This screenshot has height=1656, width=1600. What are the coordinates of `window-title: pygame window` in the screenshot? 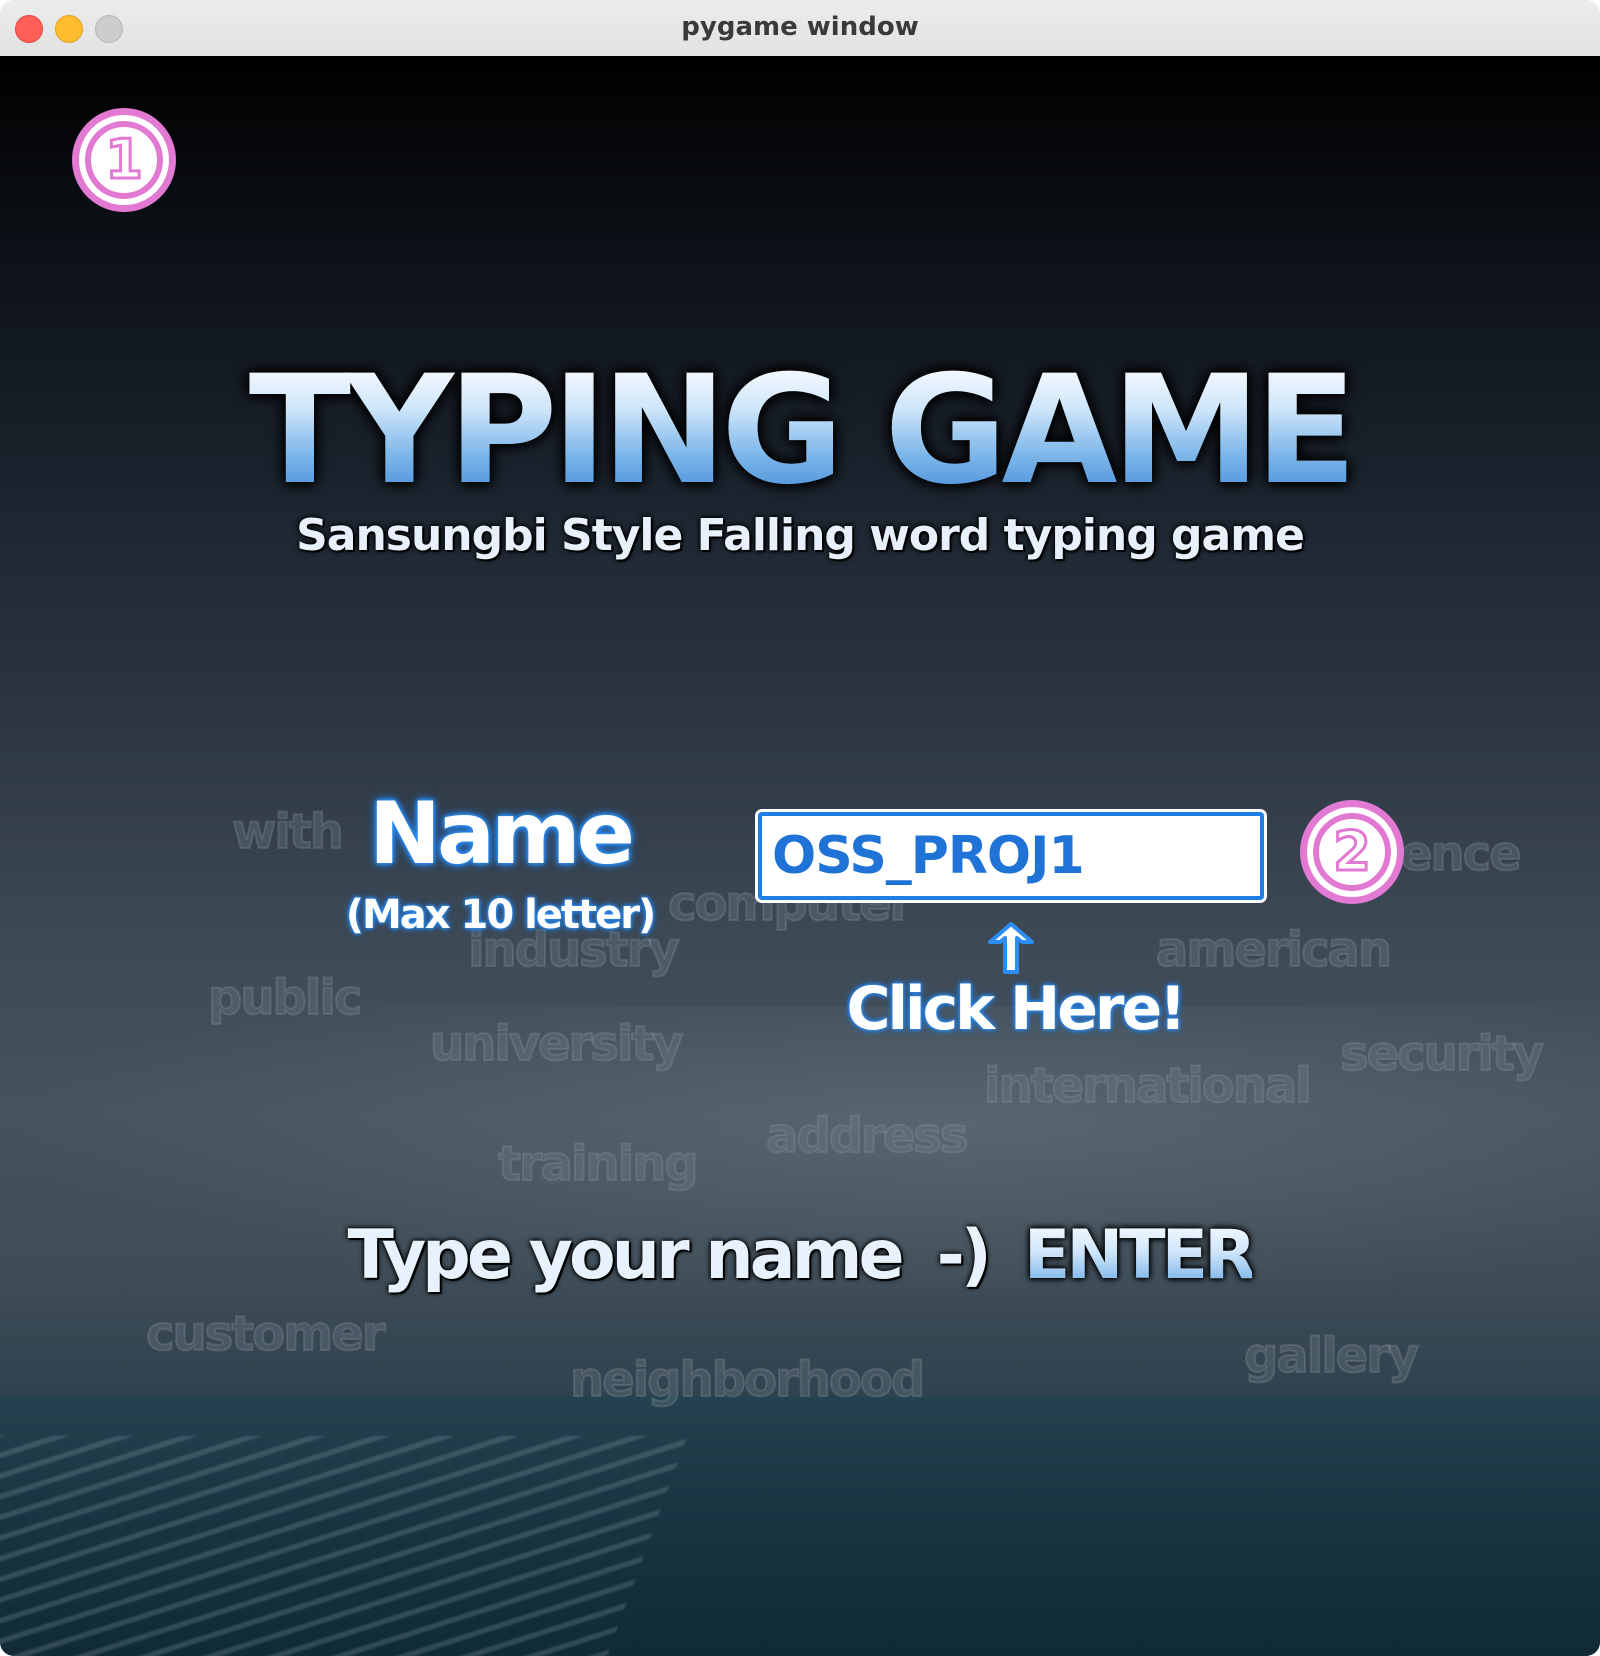 It's located at (800, 27).